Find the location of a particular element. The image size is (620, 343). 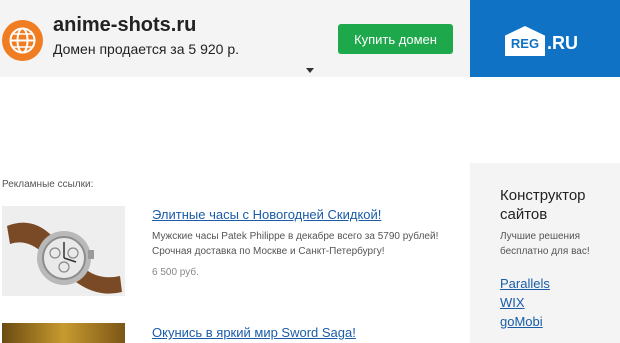

parallels-link: Parallels is located at coordinates (525, 283).